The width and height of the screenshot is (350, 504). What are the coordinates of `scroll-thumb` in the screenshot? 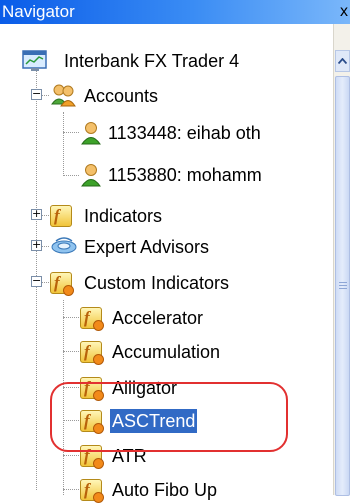 It's located at (342, 286).